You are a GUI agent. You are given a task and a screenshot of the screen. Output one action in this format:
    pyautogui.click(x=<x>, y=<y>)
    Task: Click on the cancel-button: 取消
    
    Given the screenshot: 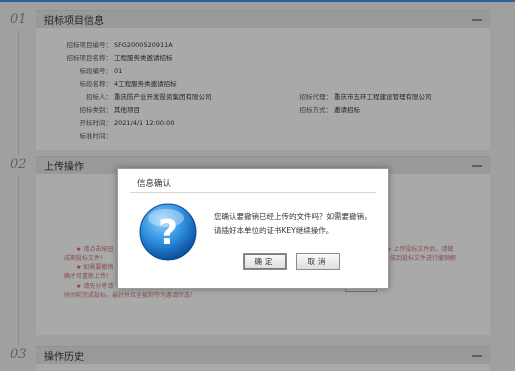 What is the action you would take?
    pyautogui.click(x=318, y=261)
    